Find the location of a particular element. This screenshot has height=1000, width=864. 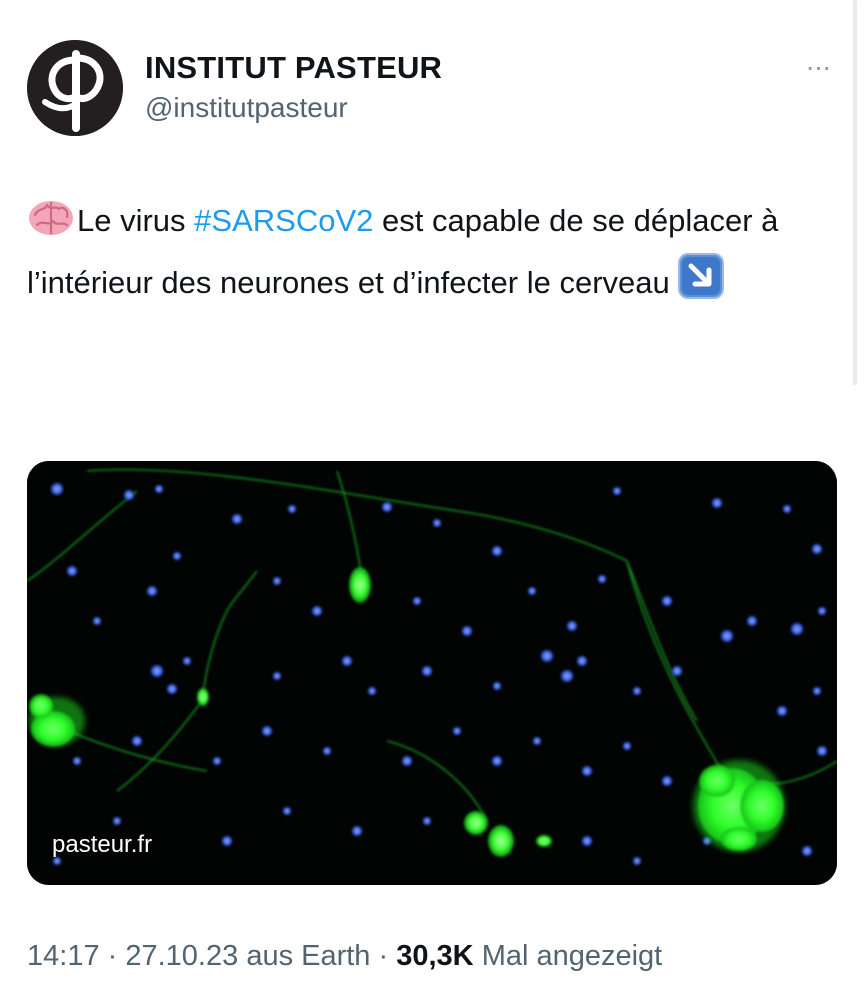

views-label: Mal angezeigt is located at coordinates (572, 956).